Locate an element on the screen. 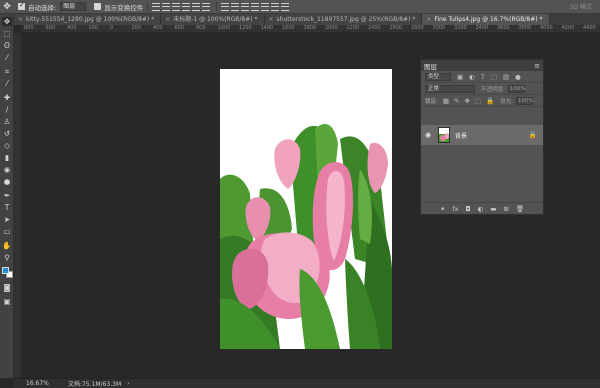 This screenshot has width=600, height=388. align-vcenter-icon is located at coordinates (166, 6).